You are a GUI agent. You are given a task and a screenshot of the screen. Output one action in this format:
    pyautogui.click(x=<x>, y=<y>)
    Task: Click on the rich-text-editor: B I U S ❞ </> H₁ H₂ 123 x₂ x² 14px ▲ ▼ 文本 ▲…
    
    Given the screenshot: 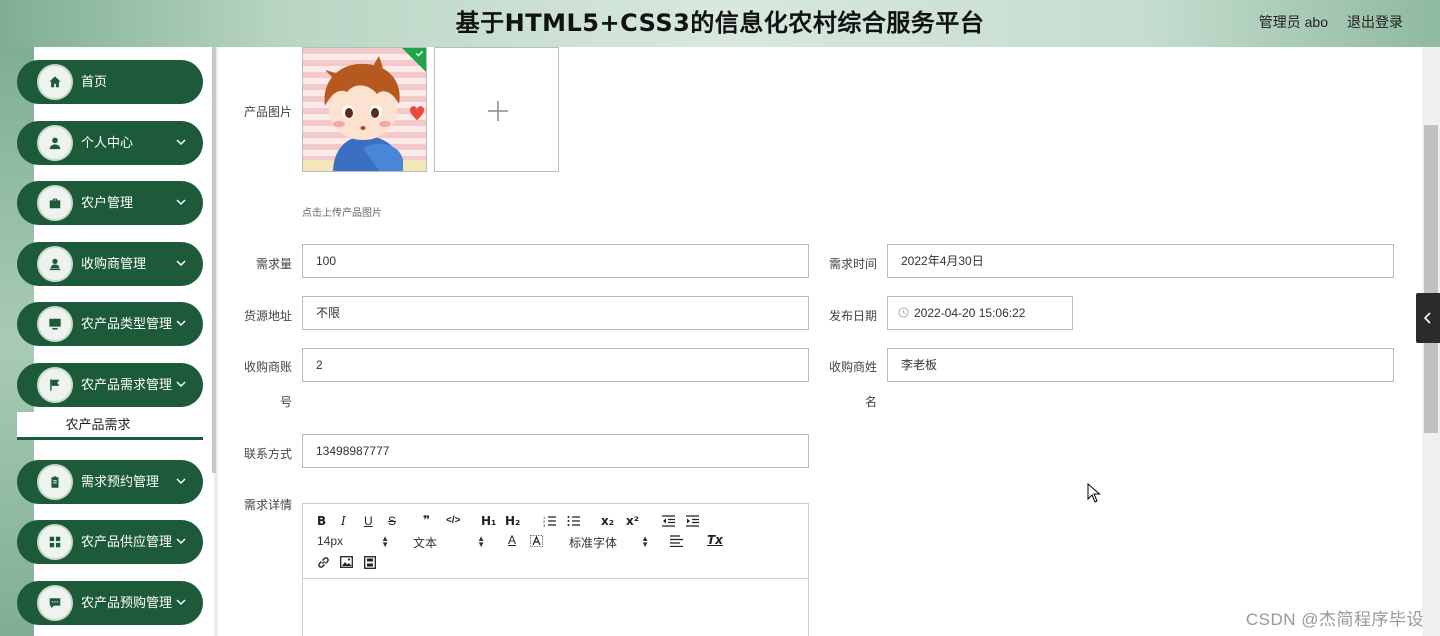 What is the action you would take?
    pyautogui.click(x=555, y=569)
    